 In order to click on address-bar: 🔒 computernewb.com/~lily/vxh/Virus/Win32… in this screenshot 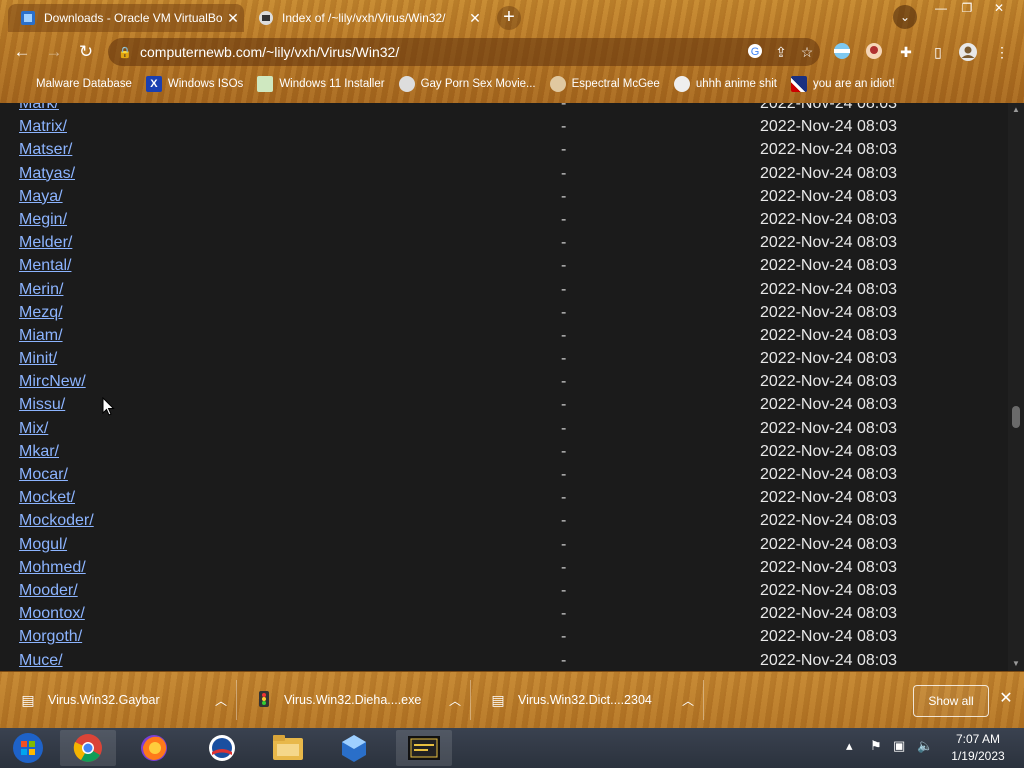, I will do `click(464, 52)`.